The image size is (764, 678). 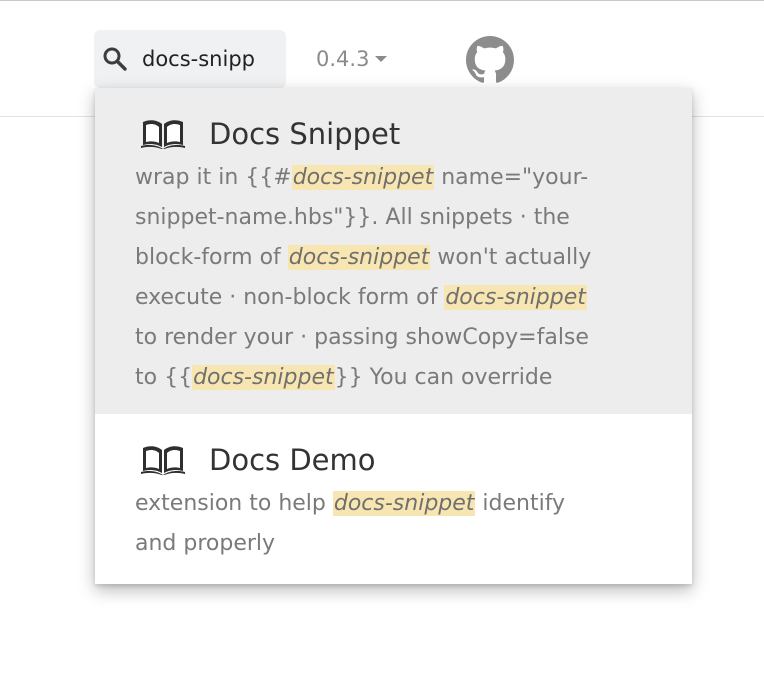 I want to click on excerpt-text: to {{, so click(x=164, y=377).